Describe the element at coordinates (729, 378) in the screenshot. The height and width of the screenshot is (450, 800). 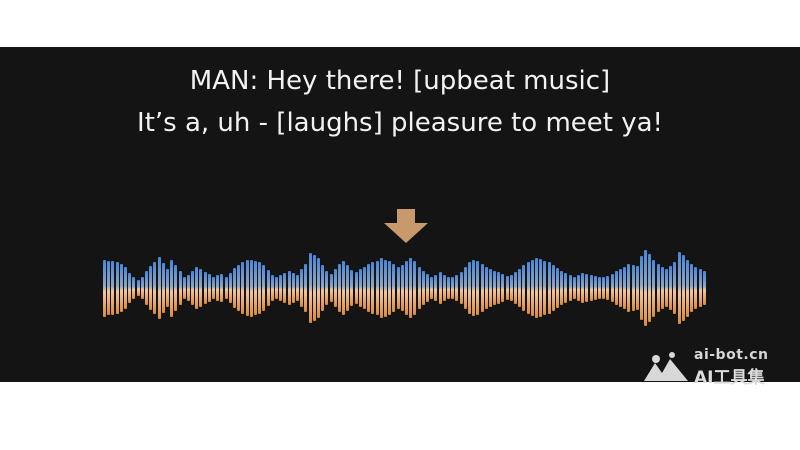
I see `watermark-title: AI工具集` at that location.